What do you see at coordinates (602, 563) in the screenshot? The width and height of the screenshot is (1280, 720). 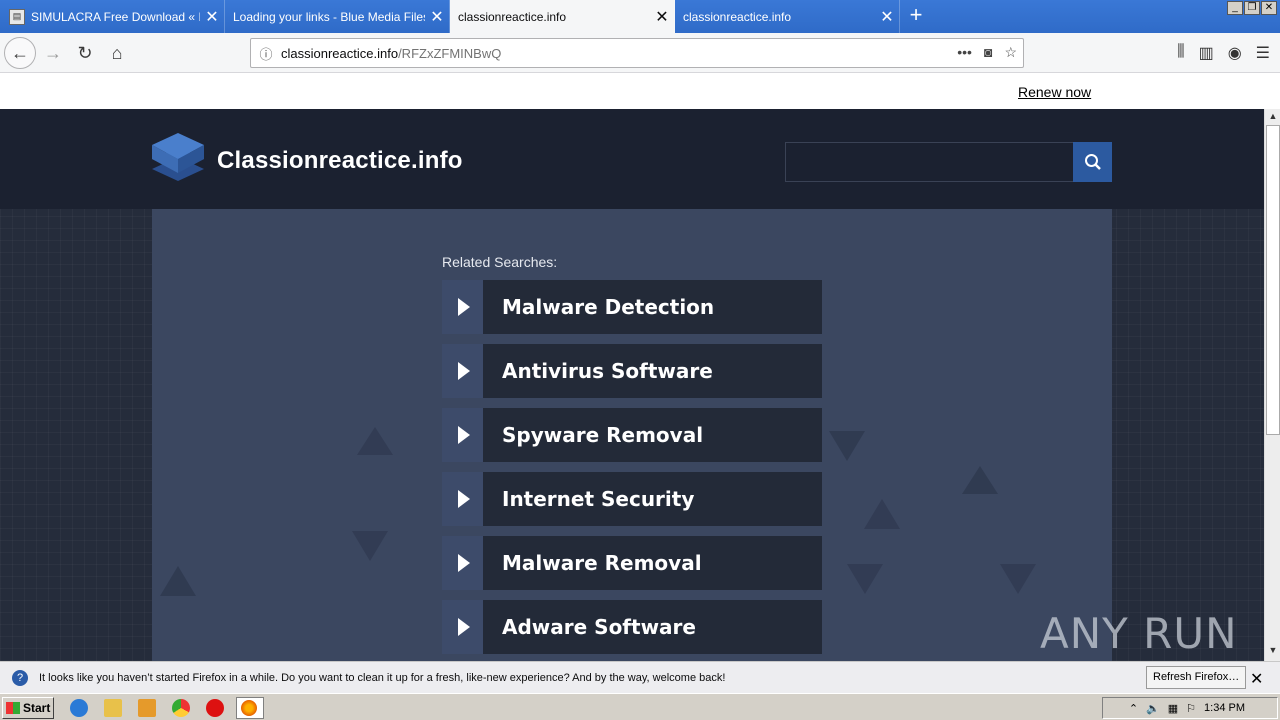 I see `result-label: Malware Removal` at bounding box center [602, 563].